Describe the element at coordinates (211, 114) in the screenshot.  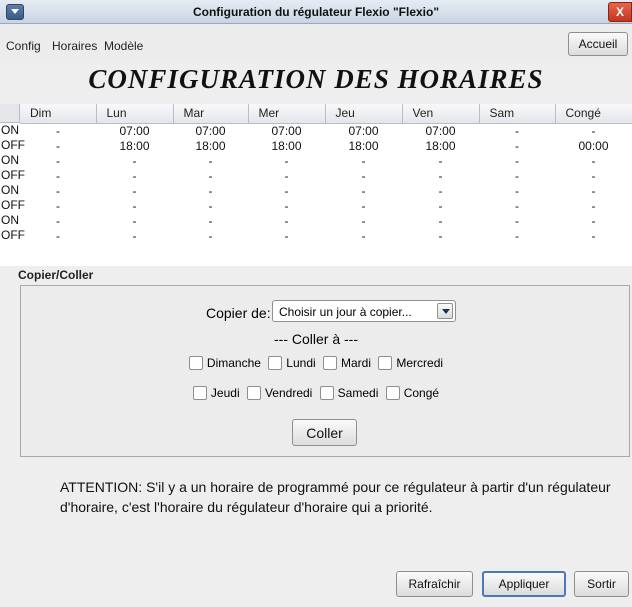
I see `column-header-mar: Mar` at that location.